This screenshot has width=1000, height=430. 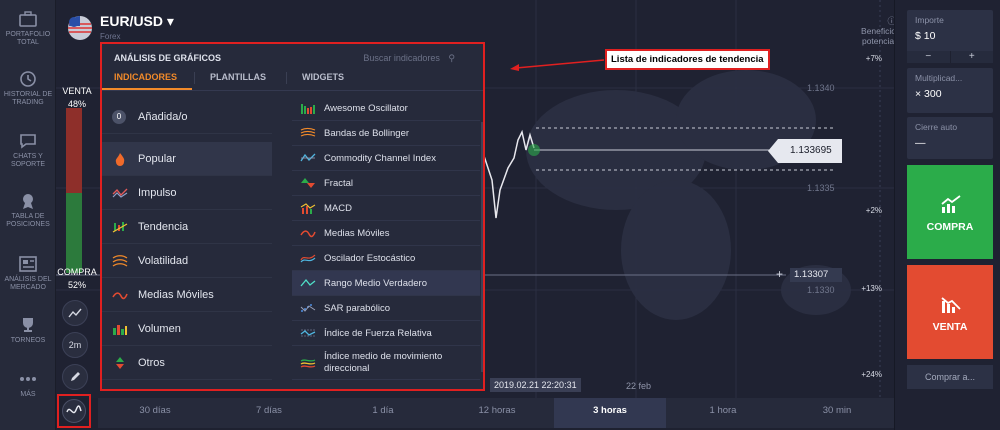 What do you see at coordinates (687, 59) in the screenshot?
I see `annotation-callout: Lista de indicadores de tendencia` at bounding box center [687, 59].